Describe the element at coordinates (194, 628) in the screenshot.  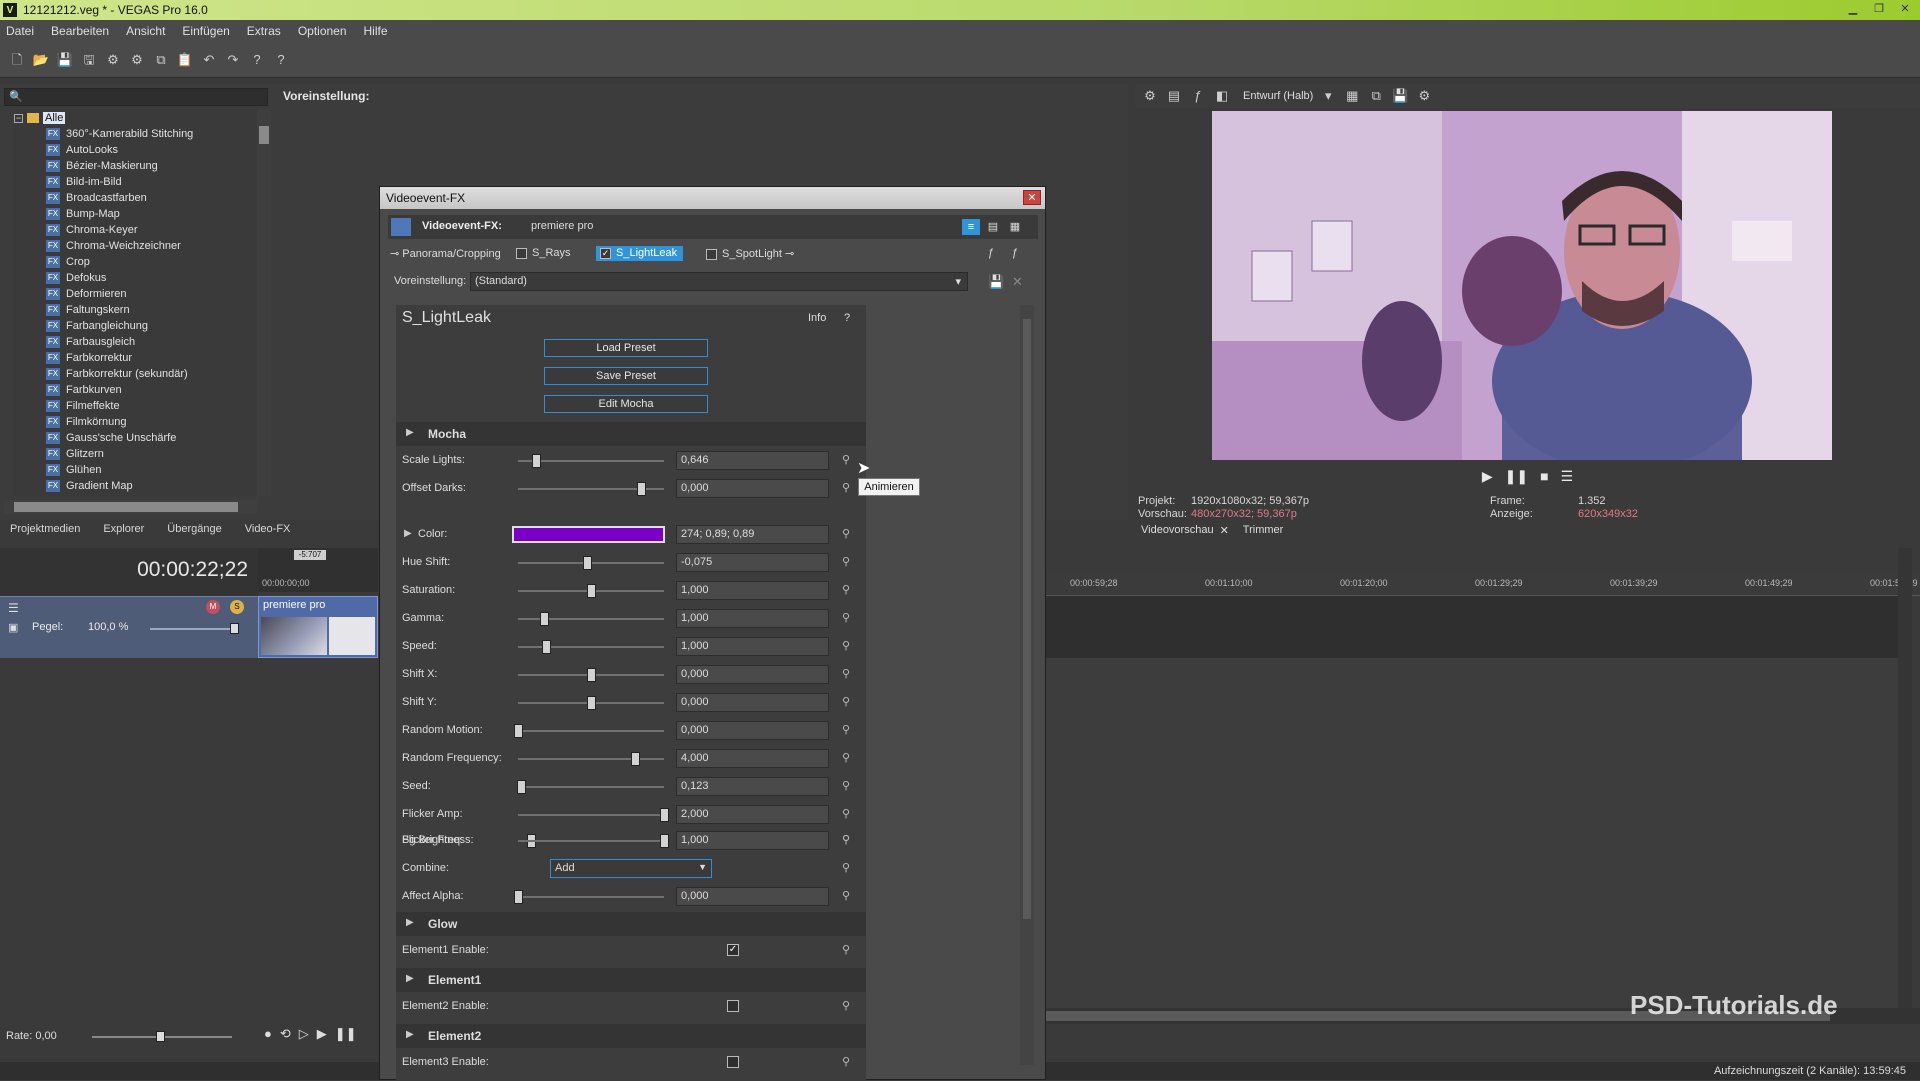
I see `track-level-slider` at that location.